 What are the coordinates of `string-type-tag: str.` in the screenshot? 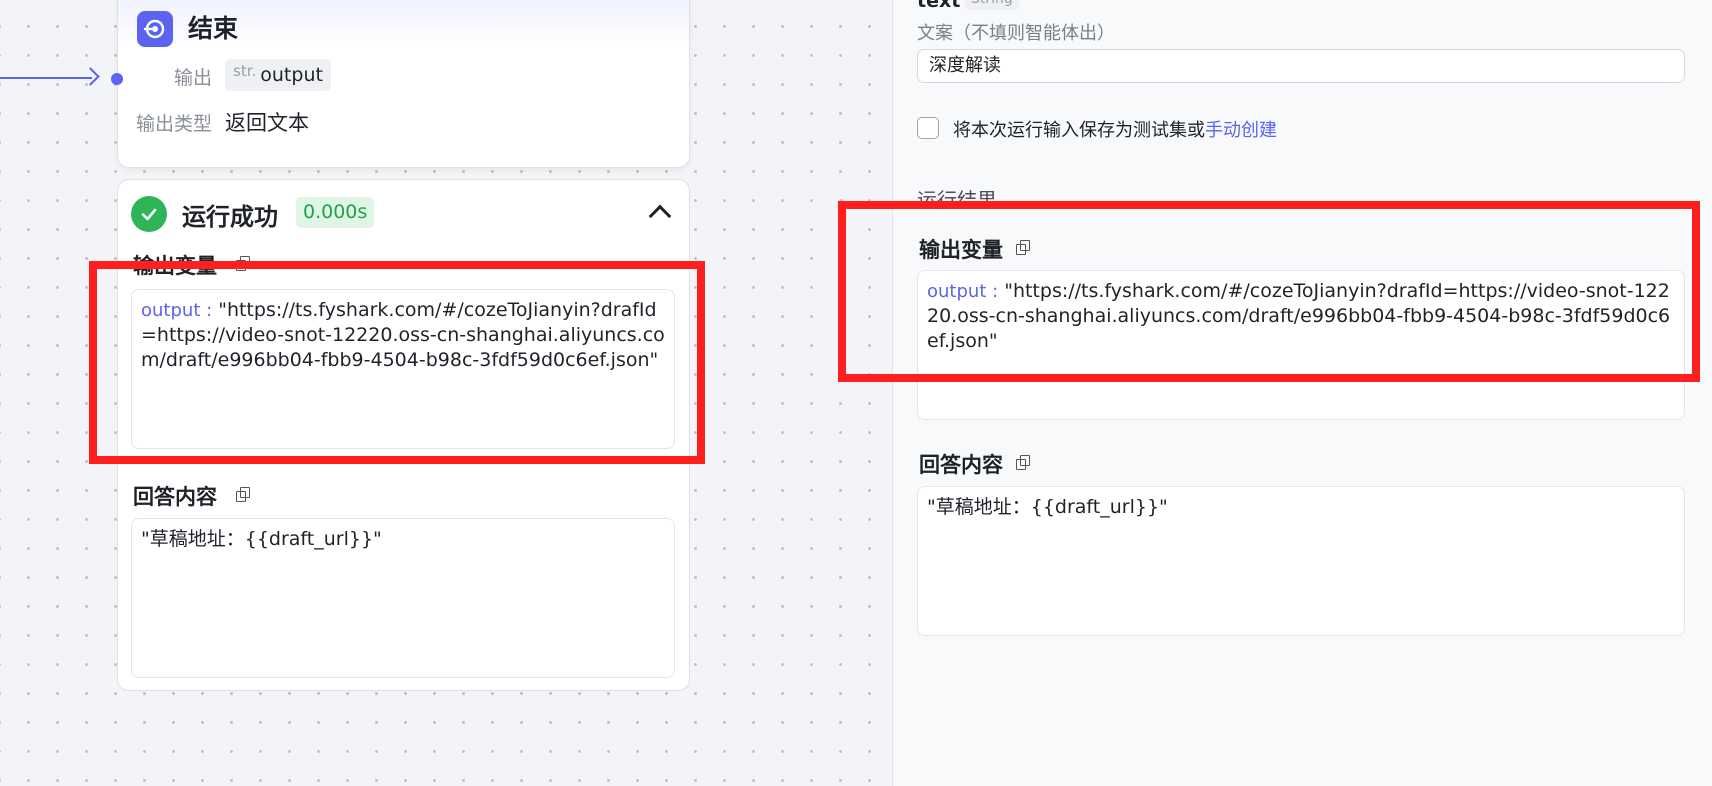 It's located at (245, 71).